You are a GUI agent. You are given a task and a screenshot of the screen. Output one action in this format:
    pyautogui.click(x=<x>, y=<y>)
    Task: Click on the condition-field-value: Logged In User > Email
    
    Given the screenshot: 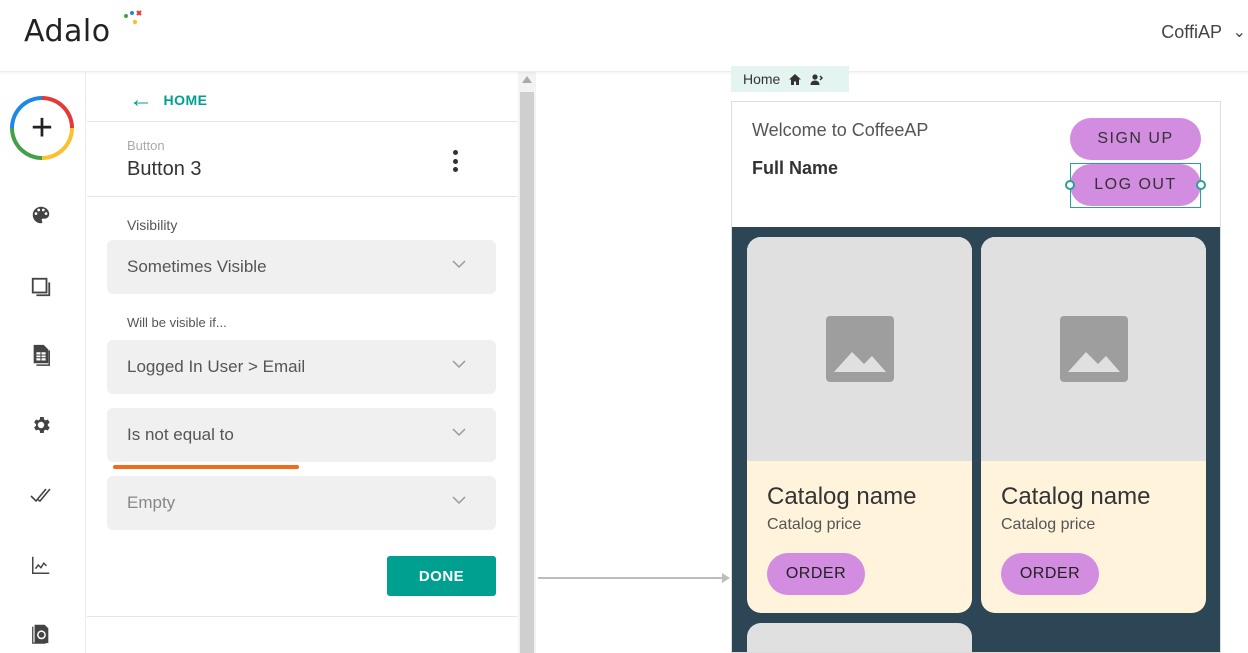 What is the action you would take?
    pyautogui.click(x=216, y=366)
    